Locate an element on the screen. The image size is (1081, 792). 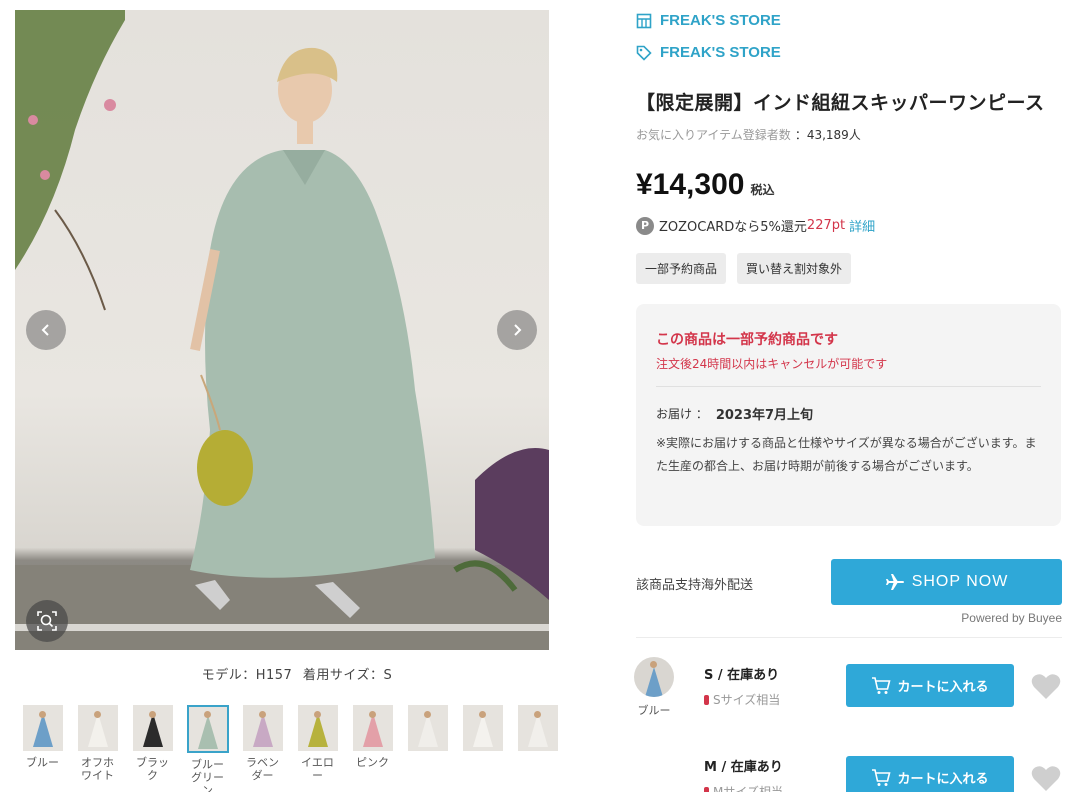
favorite-count: お気に入りアイテム登録者数 ：43,189人 is located at coordinates (748, 134).